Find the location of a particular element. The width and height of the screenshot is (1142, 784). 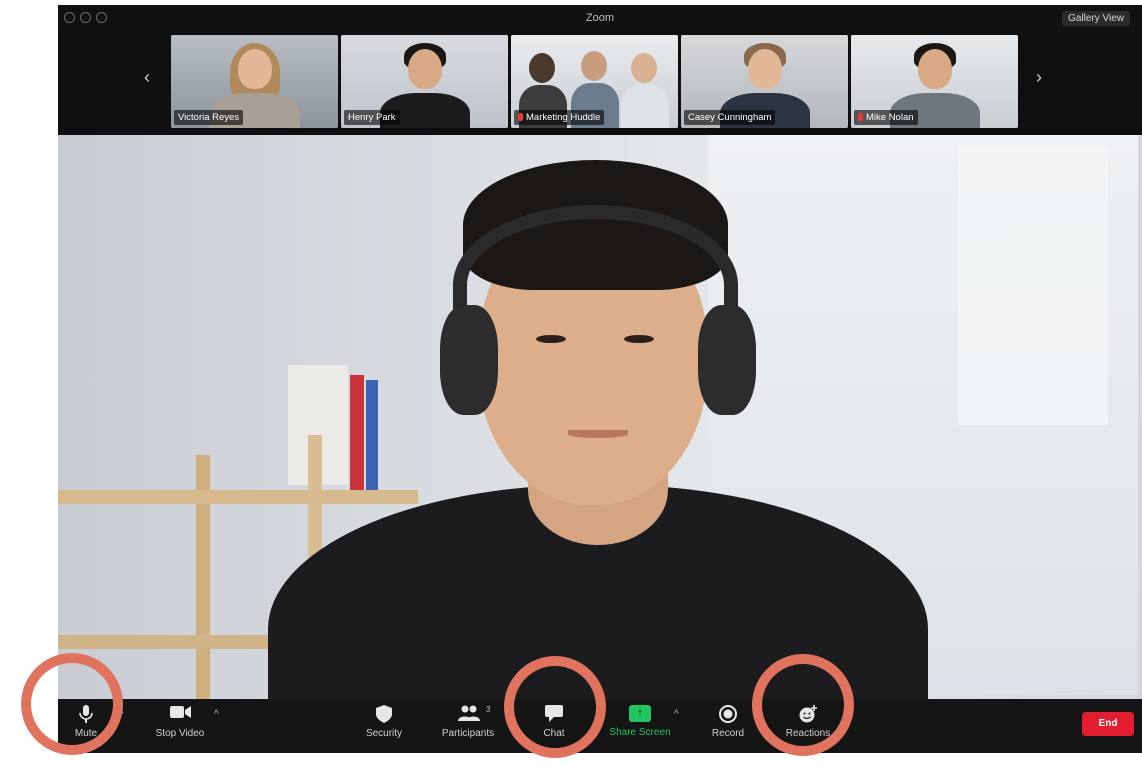

annotation-circle-reactions is located at coordinates (803, 705).